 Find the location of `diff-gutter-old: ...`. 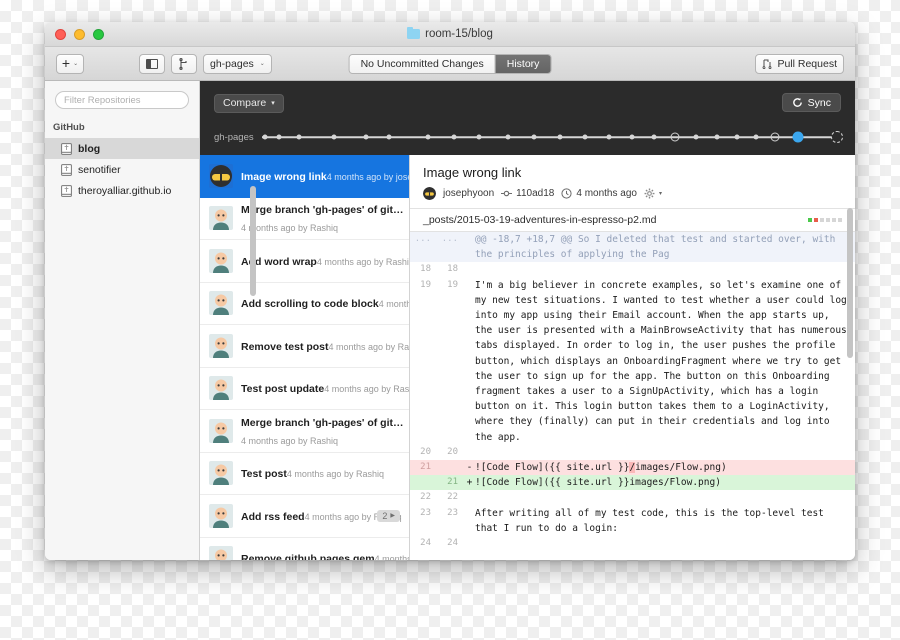

diff-gutter-old: ... is located at coordinates (422, 239).